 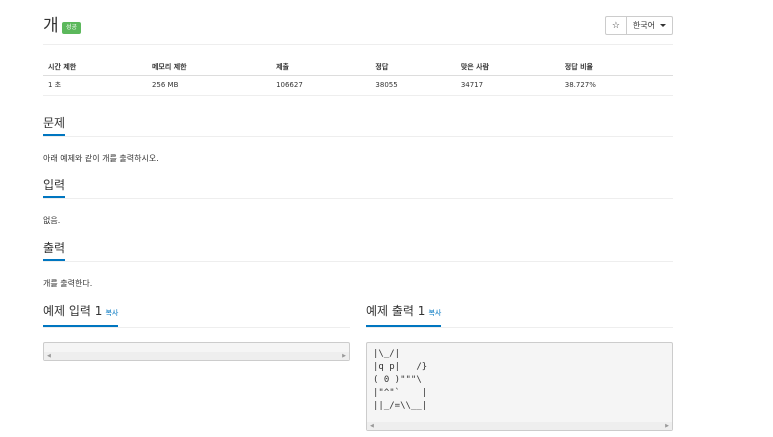 I want to click on output-section: 출력 개를 출력한다., so click(x=358, y=263).